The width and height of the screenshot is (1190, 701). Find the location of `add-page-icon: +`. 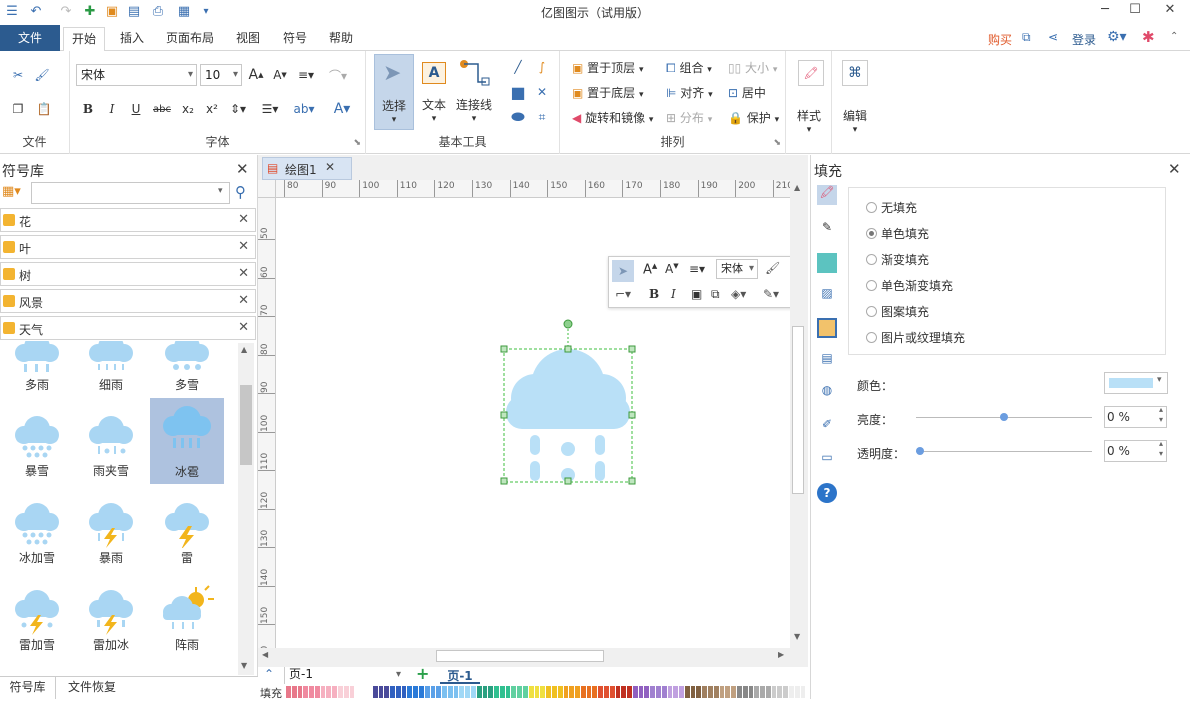

add-page-icon: + is located at coordinates (422, 673).